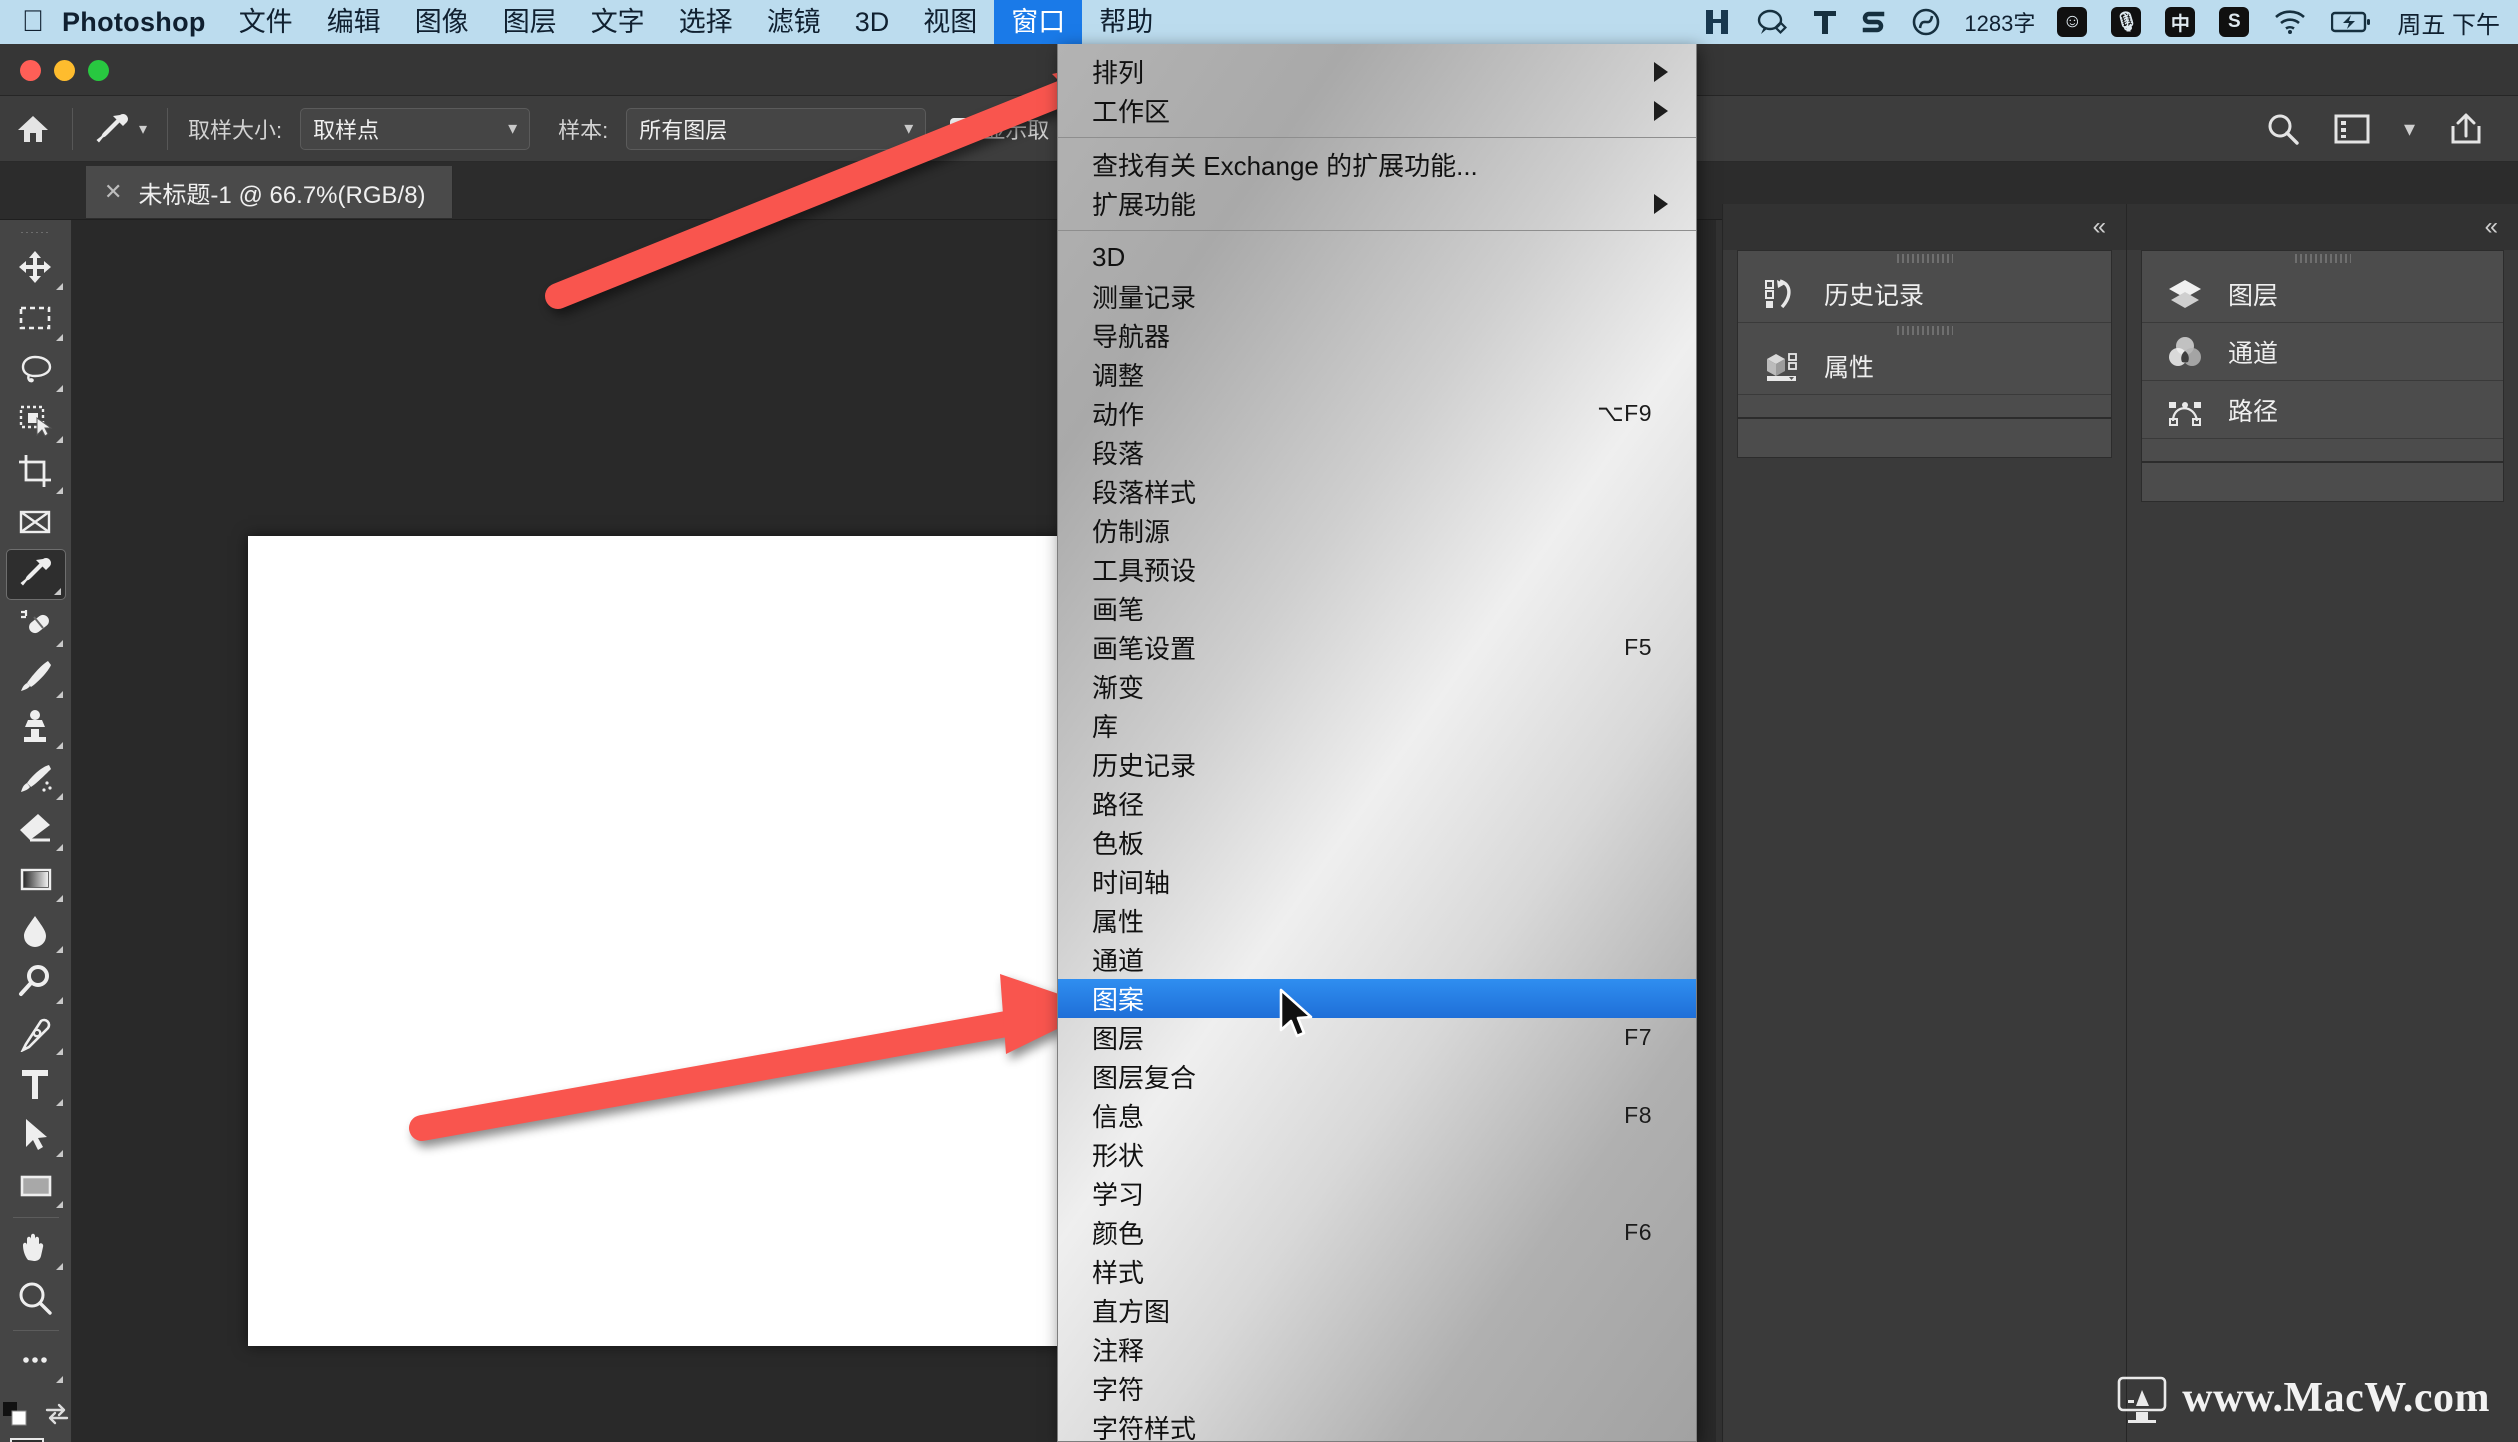 The image size is (2518, 1442). Describe the element at coordinates (1038, 22) in the screenshot. I see `macmenu-item-9: 窗口` at that location.